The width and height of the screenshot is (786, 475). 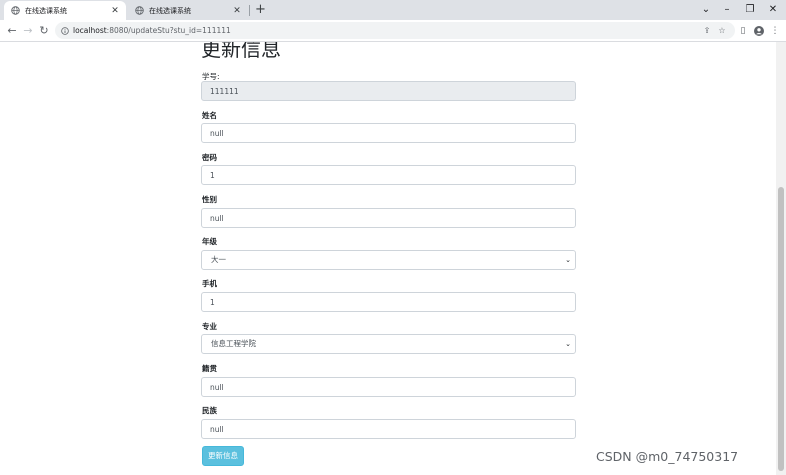 I want to click on restore-icon: ❐, so click(x=750, y=9).